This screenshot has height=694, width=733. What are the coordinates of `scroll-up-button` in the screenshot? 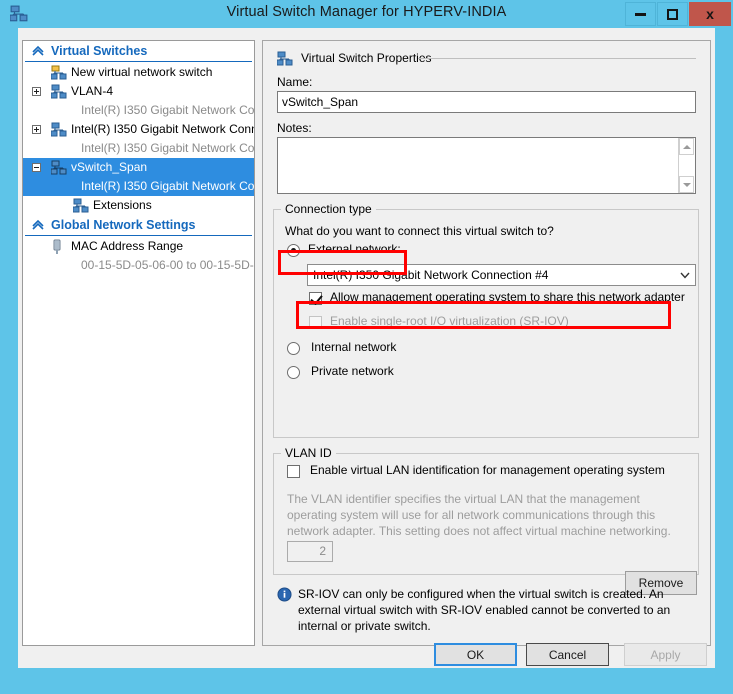 It's located at (686, 146).